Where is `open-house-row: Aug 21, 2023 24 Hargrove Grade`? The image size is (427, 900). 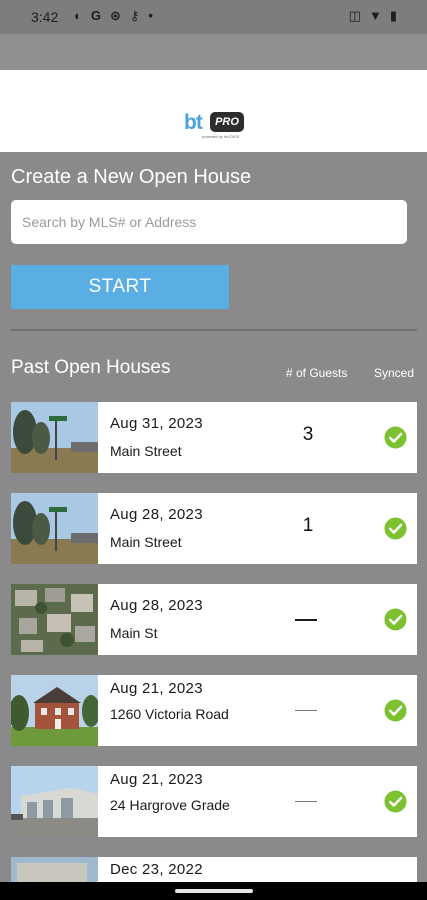
open-house-row: Aug 21, 2023 24 Hargrove Grade is located at coordinates (214, 801).